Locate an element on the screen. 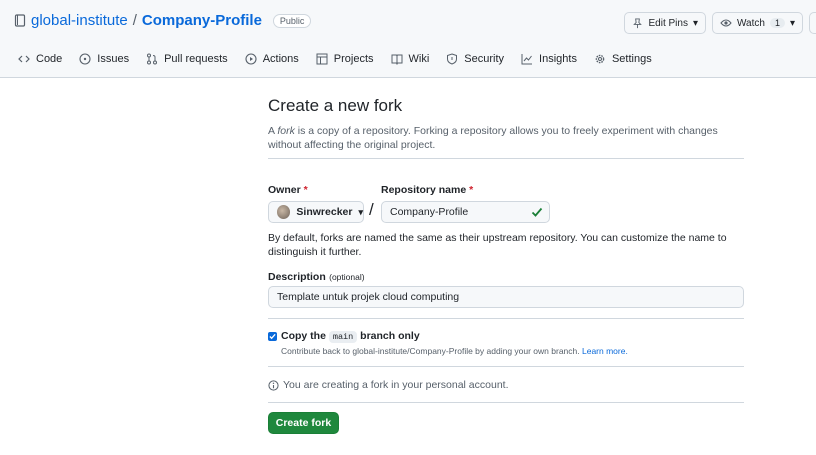 This screenshot has width=816, height=455. tab-issues-label: Issues is located at coordinates (113, 59).